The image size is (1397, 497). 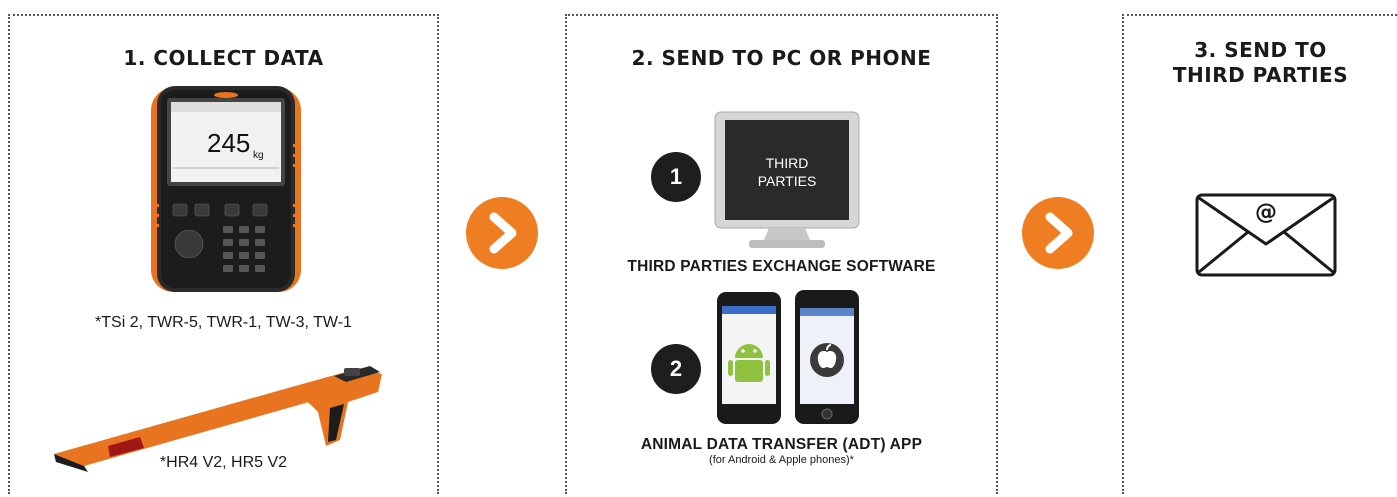 What do you see at coordinates (788, 357) in the screenshot?
I see `smartphones-image` at bounding box center [788, 357].